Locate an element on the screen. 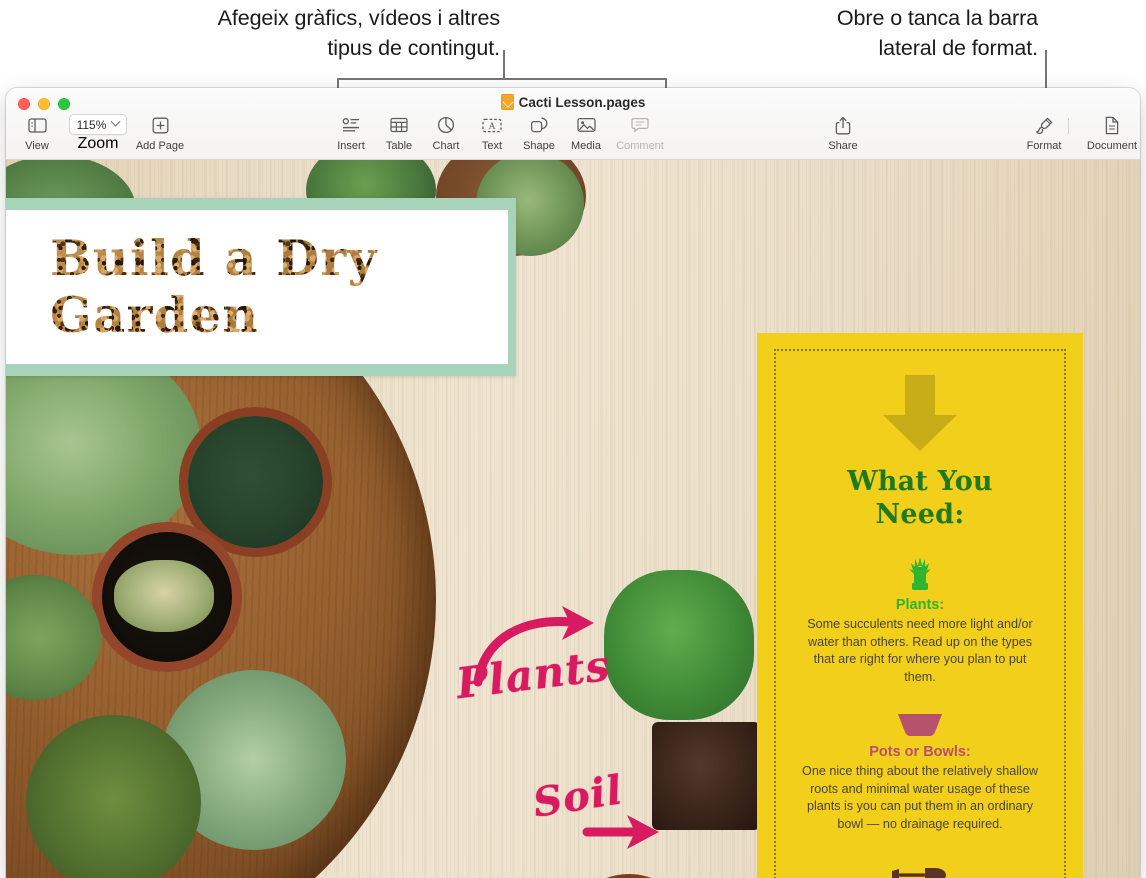 The height and width of the screenshot is (878, 1146). insert-icon is located at coordinates (351, 125).